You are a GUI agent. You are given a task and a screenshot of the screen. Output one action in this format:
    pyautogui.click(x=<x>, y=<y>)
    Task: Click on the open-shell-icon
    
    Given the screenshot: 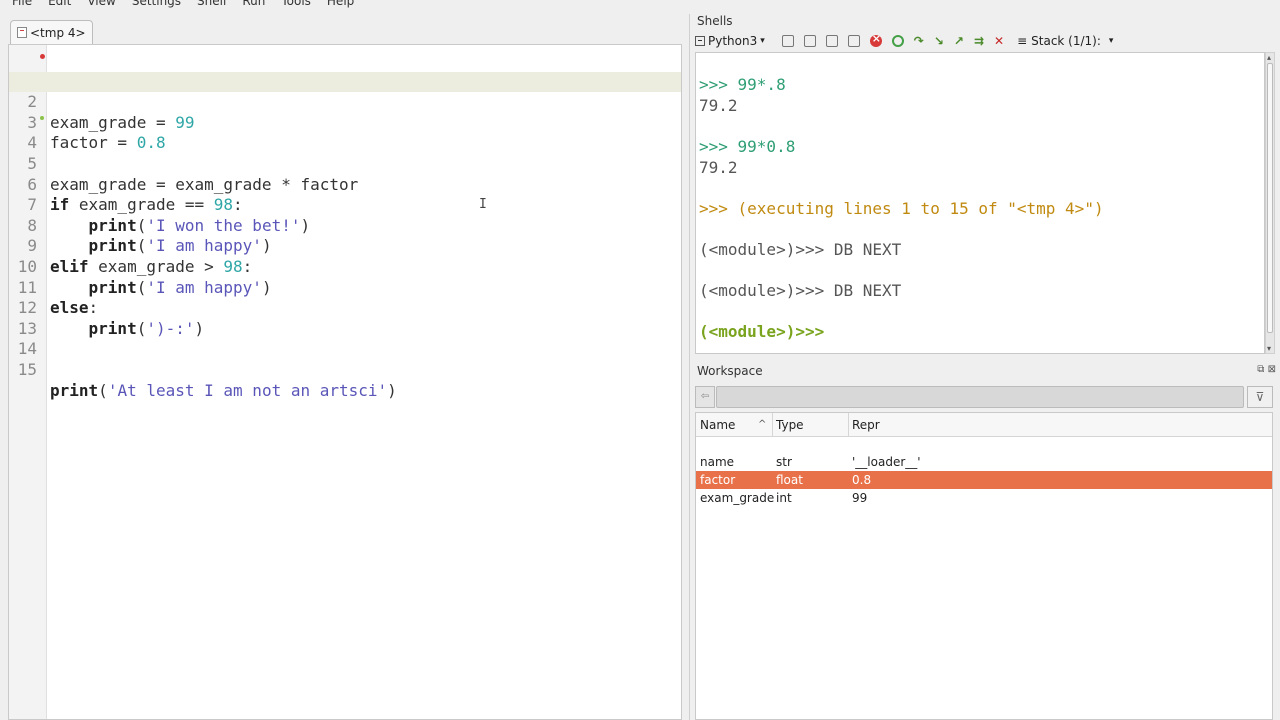 What is the action you would take?
    pyautogui.click(x=809, y=41)
    